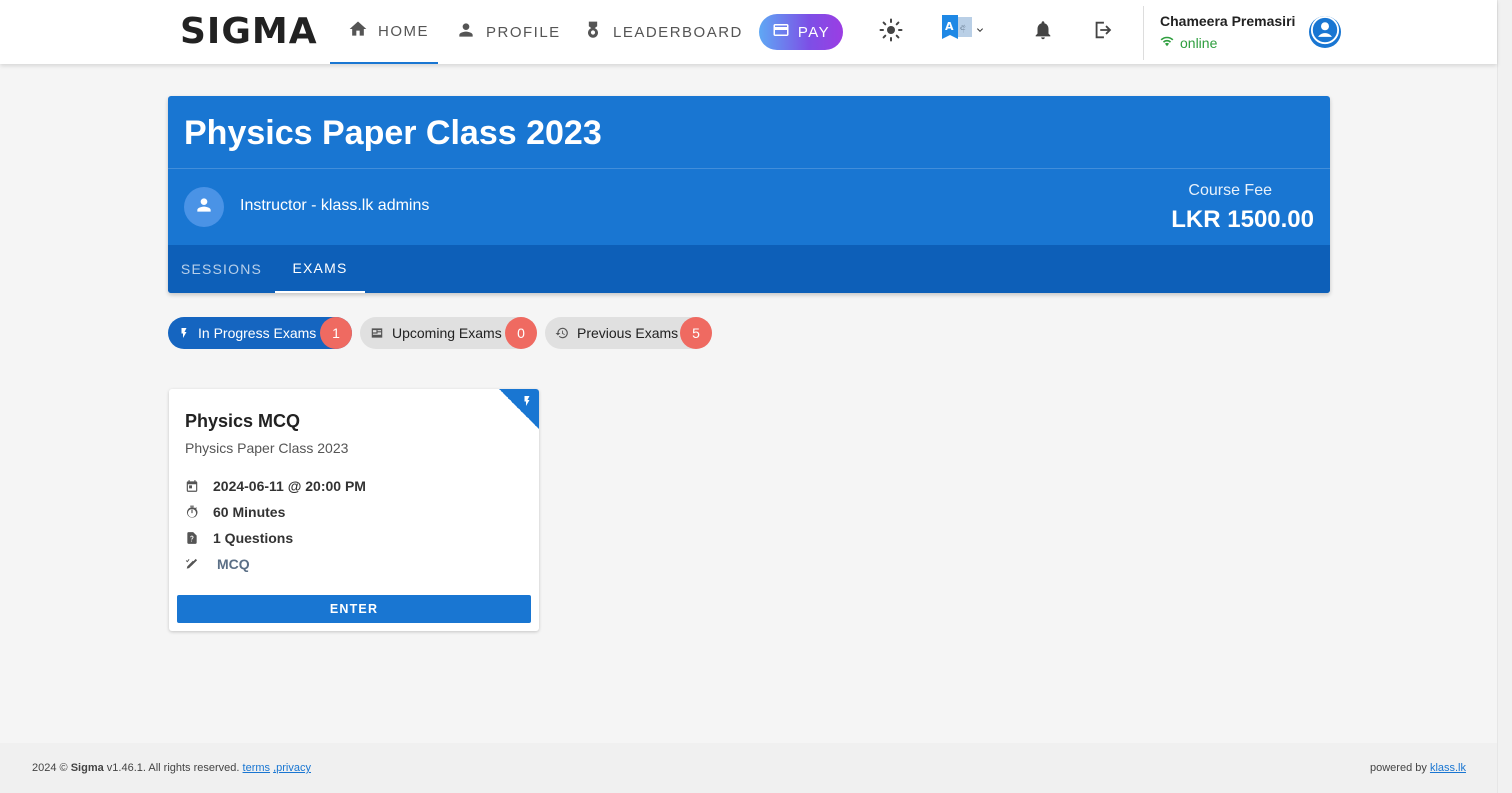  What do you see at coordinates (1143, 33) in the screenshot?
I see `header-divider` at bounding box center [1143, 33].